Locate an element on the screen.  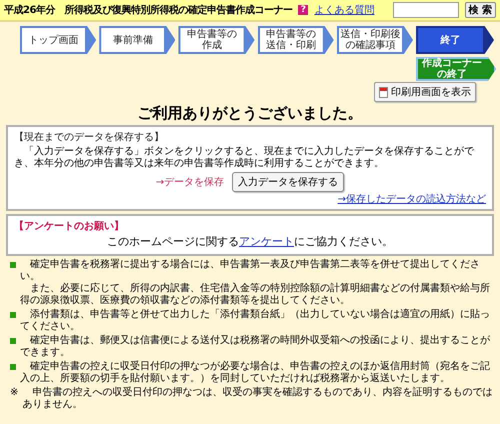
panel-title: 【アンケートのお願い】 is located at coordinates (69, 226).